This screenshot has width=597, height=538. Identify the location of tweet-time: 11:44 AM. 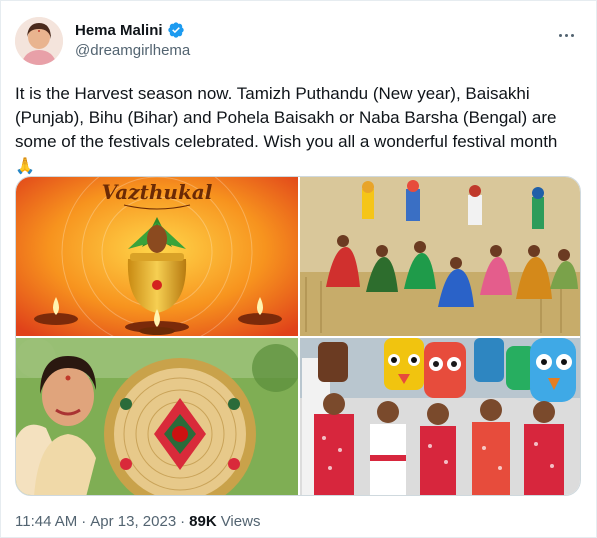
(46, 521).